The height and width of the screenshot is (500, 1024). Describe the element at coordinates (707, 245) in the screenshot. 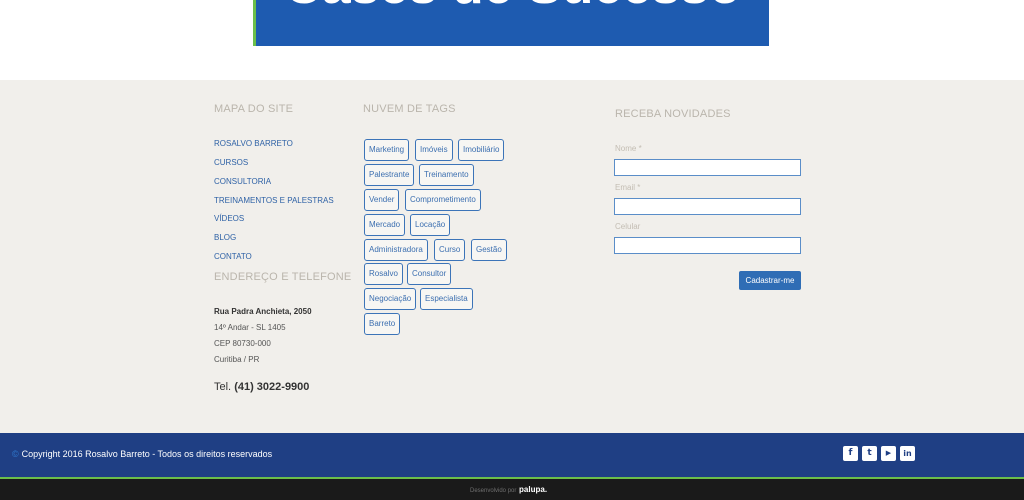

I see `celular-input` at that location.